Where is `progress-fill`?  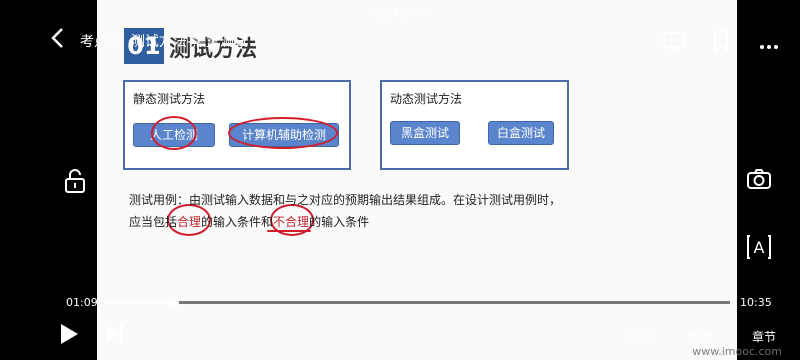
progress-fill is located at coordinates (139, 302).